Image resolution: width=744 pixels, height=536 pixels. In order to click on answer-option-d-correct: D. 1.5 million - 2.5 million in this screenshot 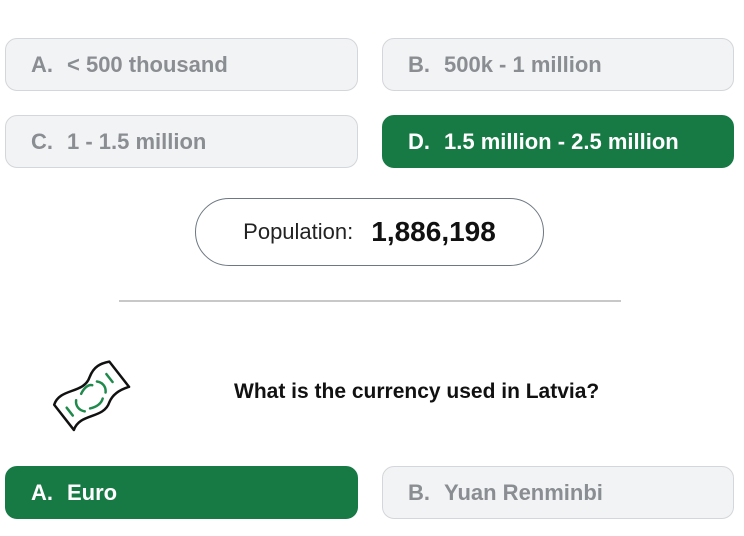, I will do `click(558, 141)`.